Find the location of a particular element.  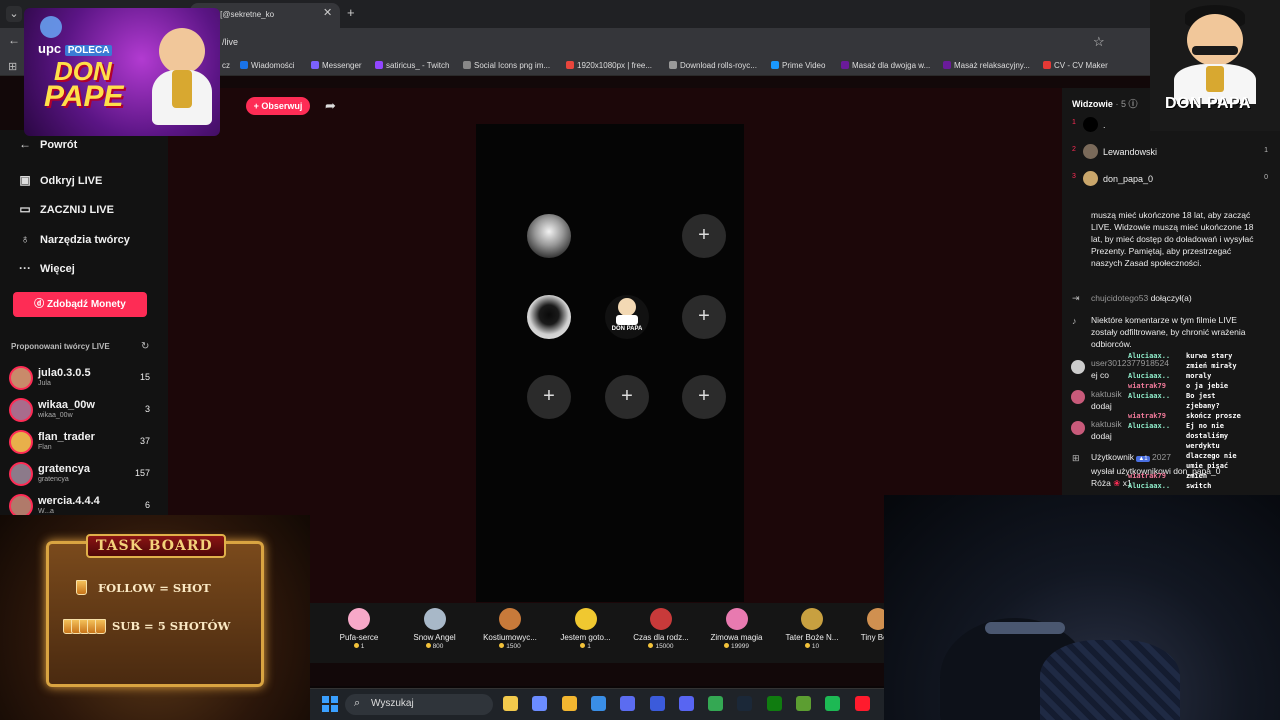

bookmark-item: cz is located at coordinates (226, 65).